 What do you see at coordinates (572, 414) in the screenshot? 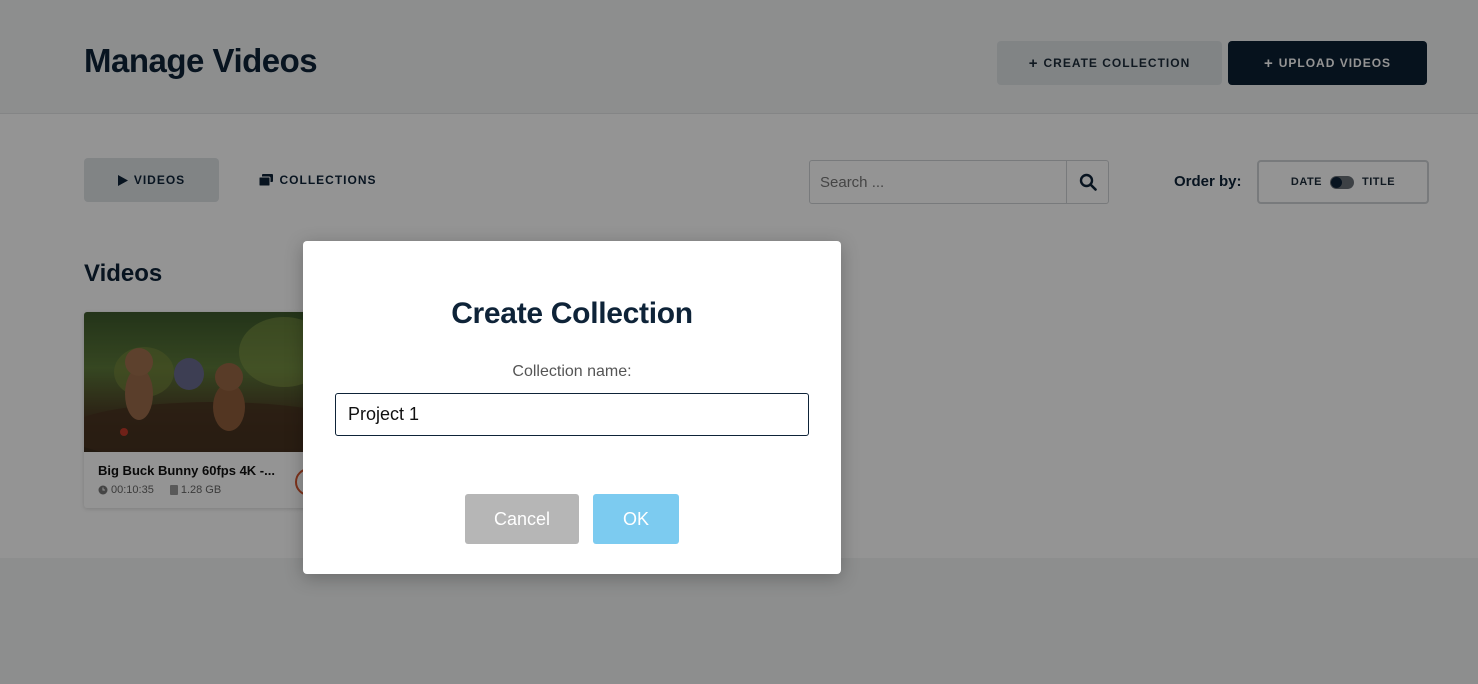
I see `collection-name-input` at bounding box center [572, 414].